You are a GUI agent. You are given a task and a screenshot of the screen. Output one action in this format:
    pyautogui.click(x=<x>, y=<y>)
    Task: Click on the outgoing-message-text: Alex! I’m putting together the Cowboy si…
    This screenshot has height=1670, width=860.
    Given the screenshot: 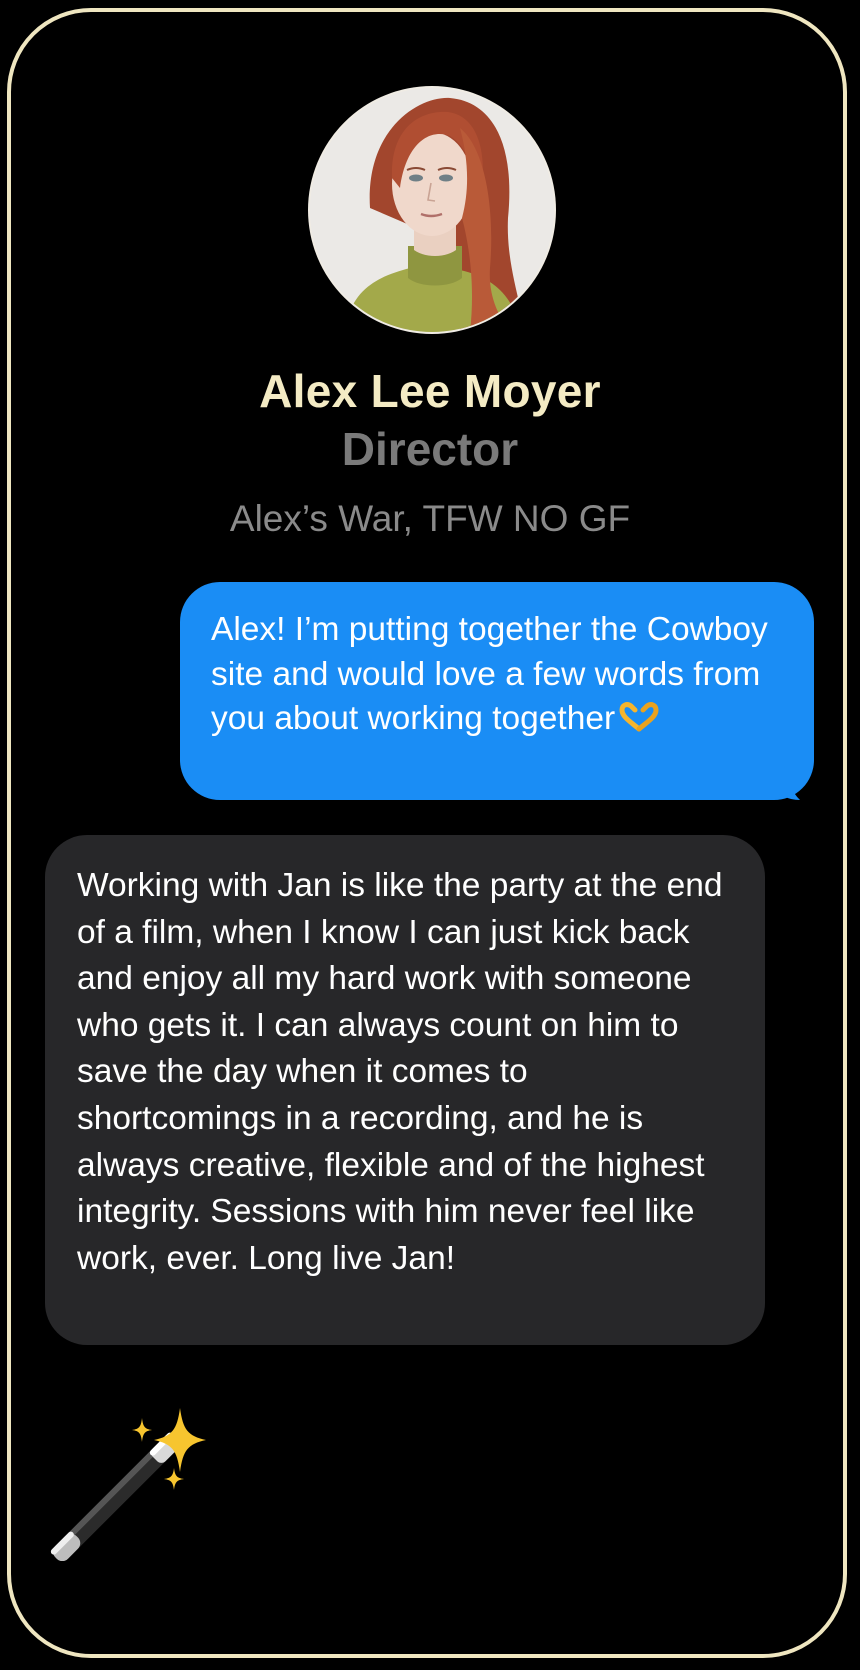 What is the action you would take?
    pyautogui.click(x=489, y=674)
    